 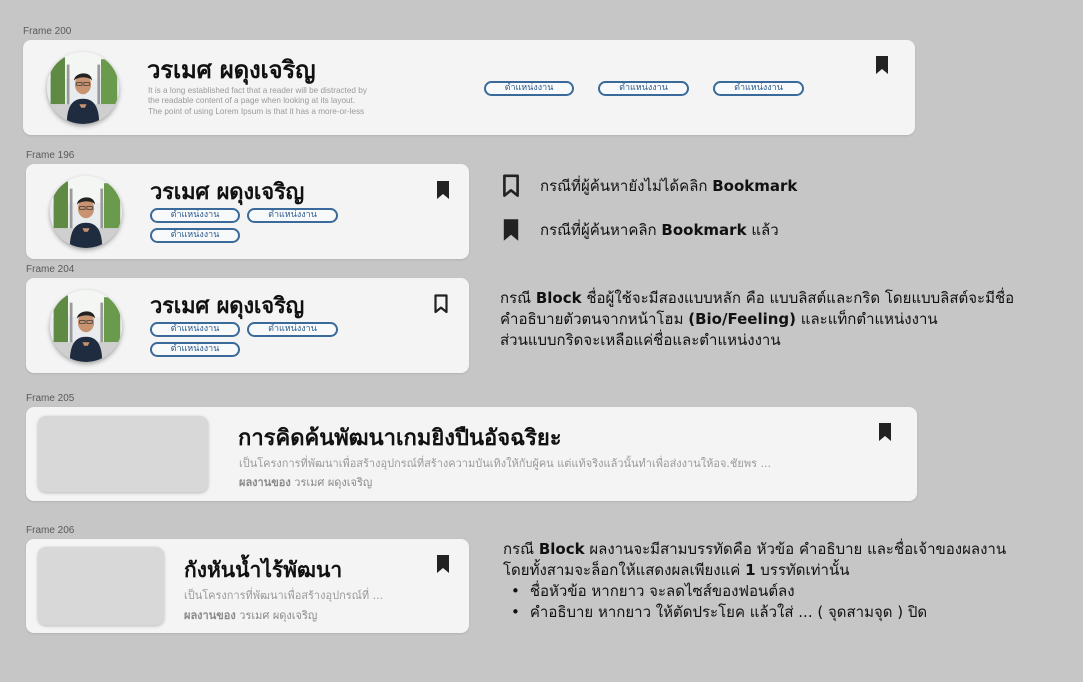 I want to click on frame-label-200: Frame 200, so click(x=47, y=31).